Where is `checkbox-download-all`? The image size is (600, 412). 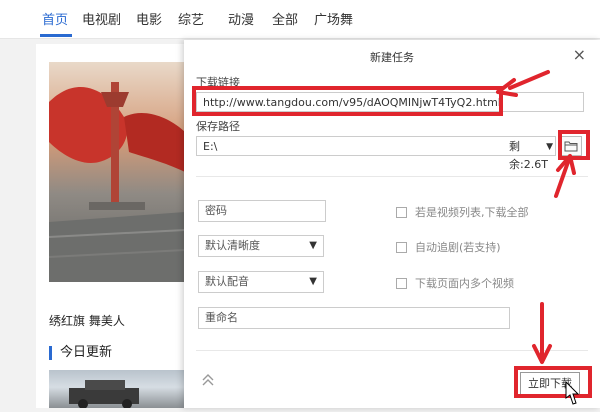 checkbox-download-all is located at coordinates (401, 212).